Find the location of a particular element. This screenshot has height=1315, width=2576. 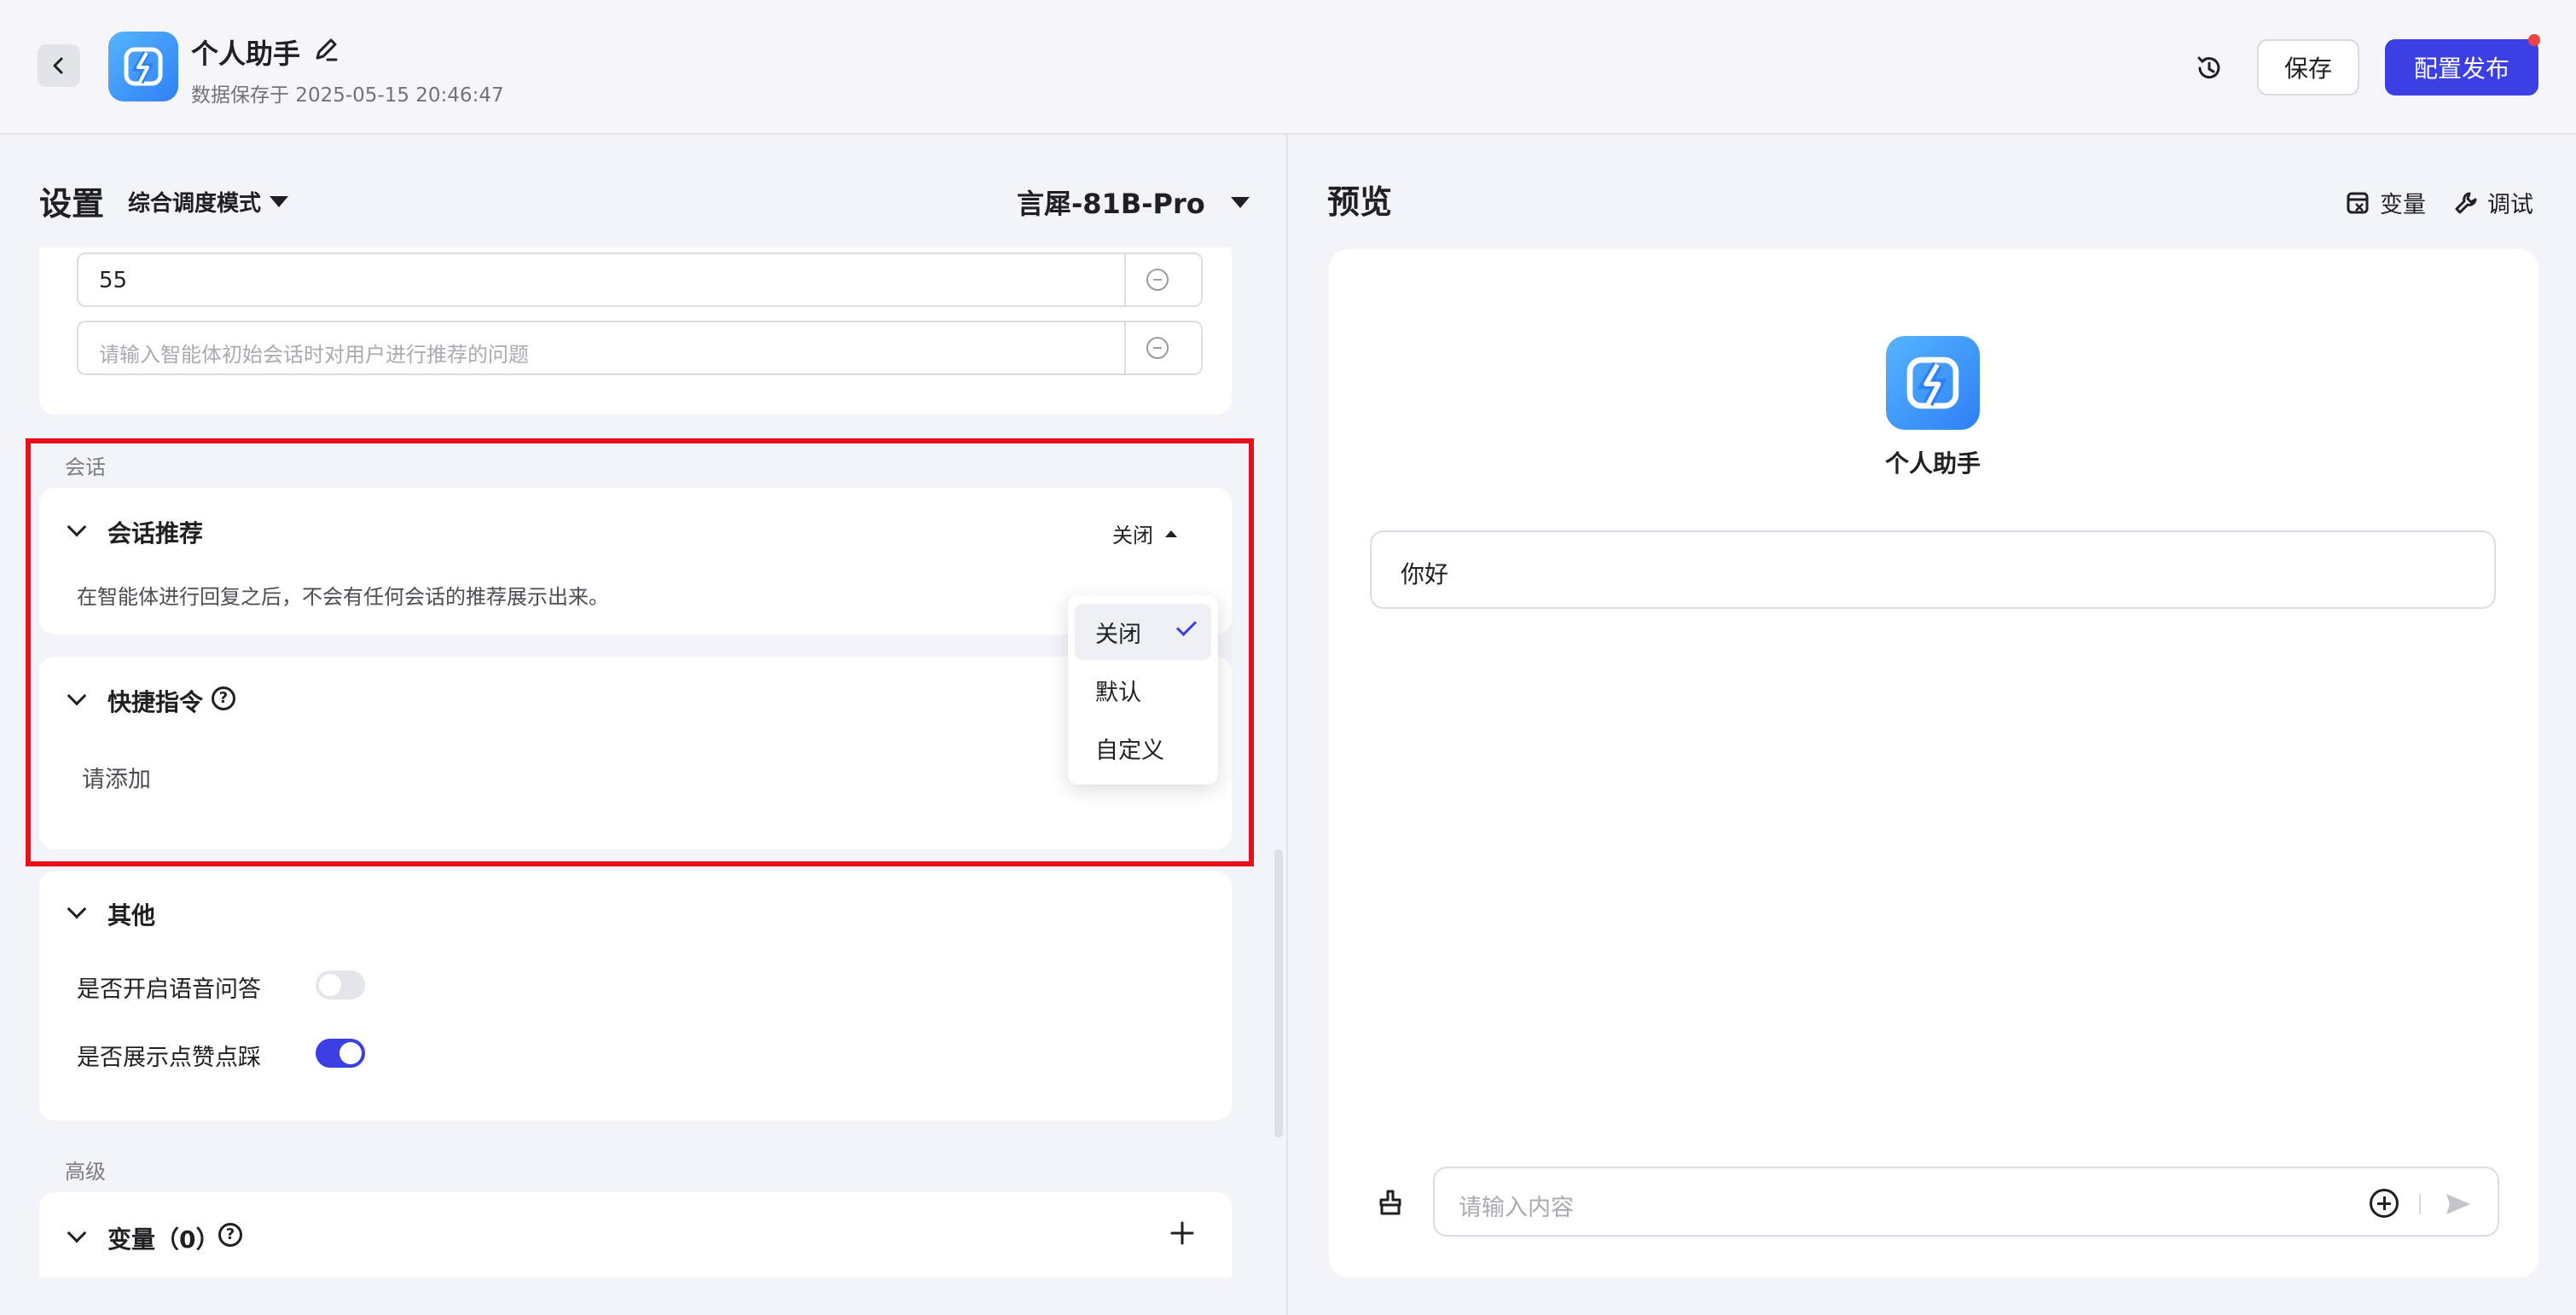

app-logo is located at coordinates (143, 66).